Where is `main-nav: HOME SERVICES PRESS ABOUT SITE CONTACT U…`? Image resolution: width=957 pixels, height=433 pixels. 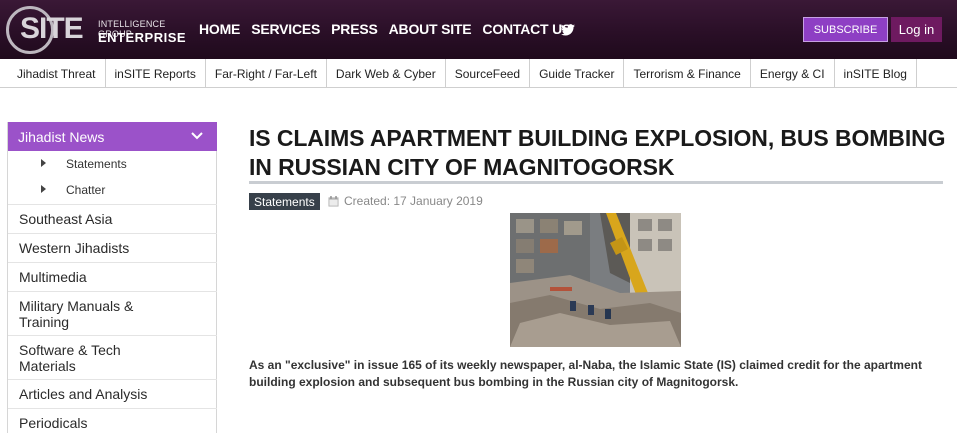
main-nav: HOME SERVICES PRESS ABOUT SITE CONTACT U… is located at coordinates (390, 29).